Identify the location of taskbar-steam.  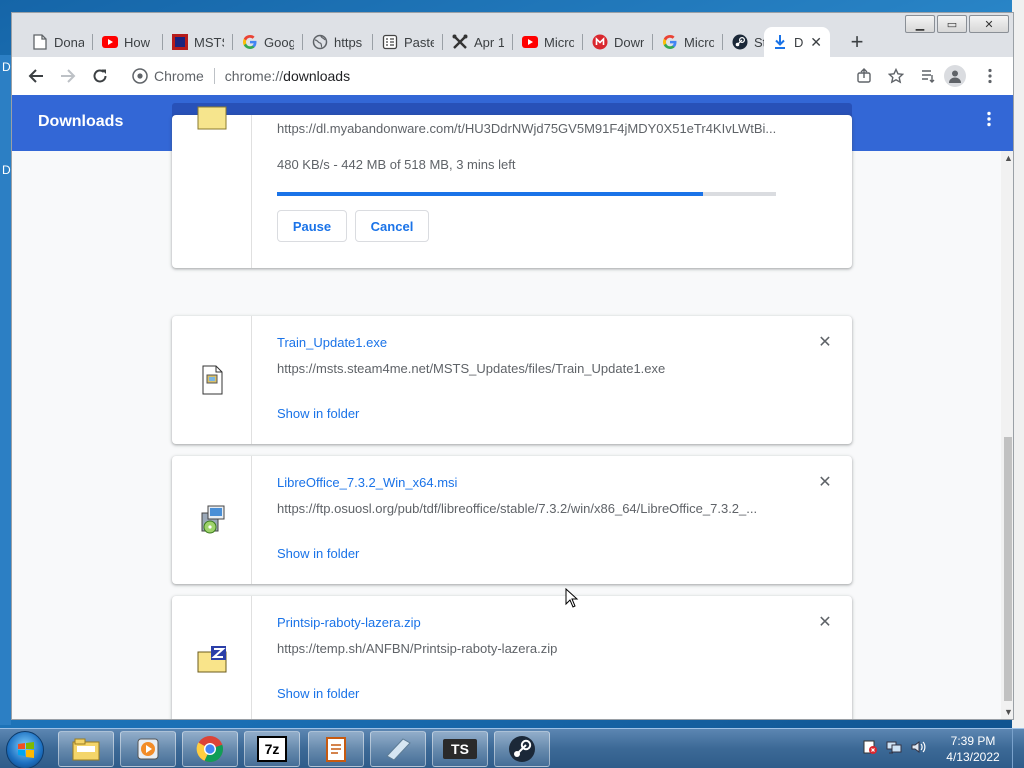
(522, 749).